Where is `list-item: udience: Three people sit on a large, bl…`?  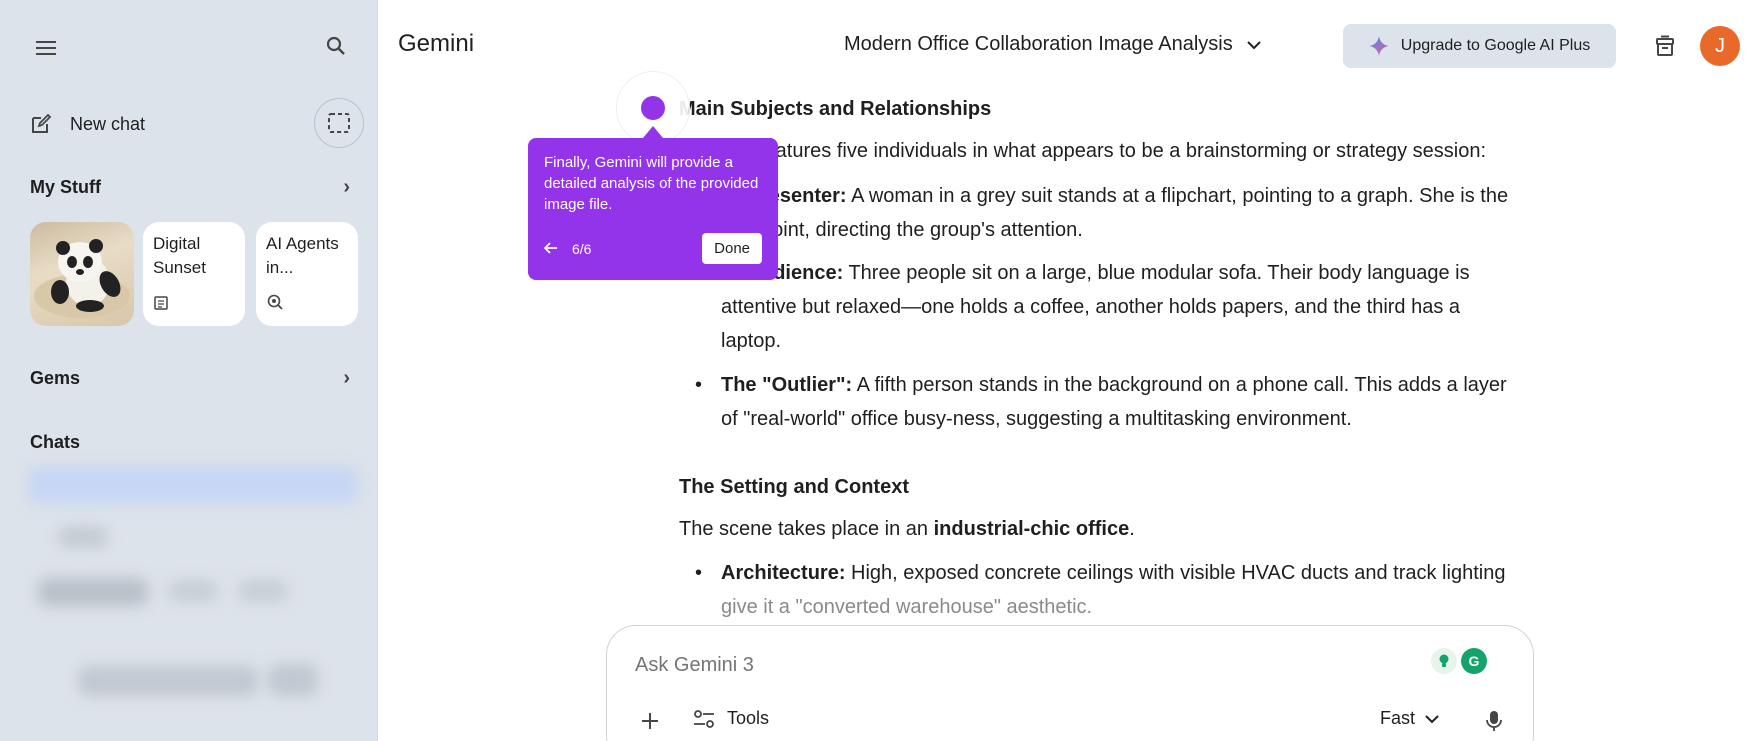
list-item: udience: Three people sit on a large, bl… is located at coordinates (1104, 307).